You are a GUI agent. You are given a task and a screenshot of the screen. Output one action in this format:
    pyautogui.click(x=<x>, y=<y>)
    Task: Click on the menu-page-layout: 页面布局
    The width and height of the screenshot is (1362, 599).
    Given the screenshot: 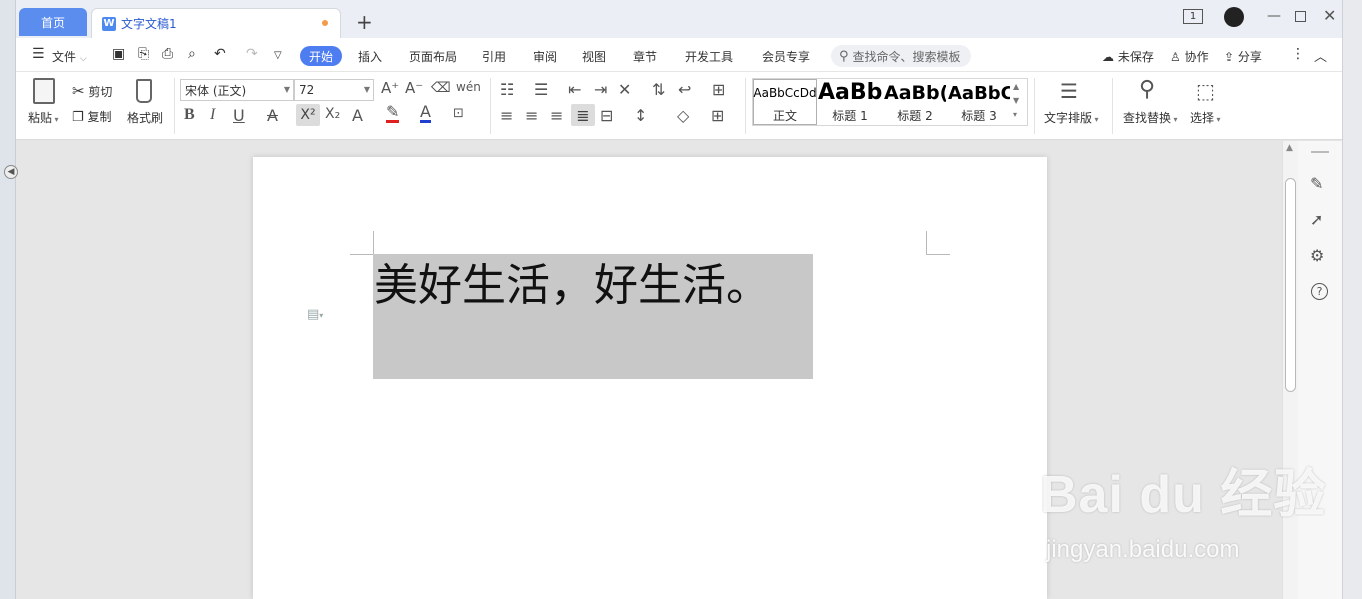 What is the action you would take?
    pyautogui.click(x=433, y=56)
    